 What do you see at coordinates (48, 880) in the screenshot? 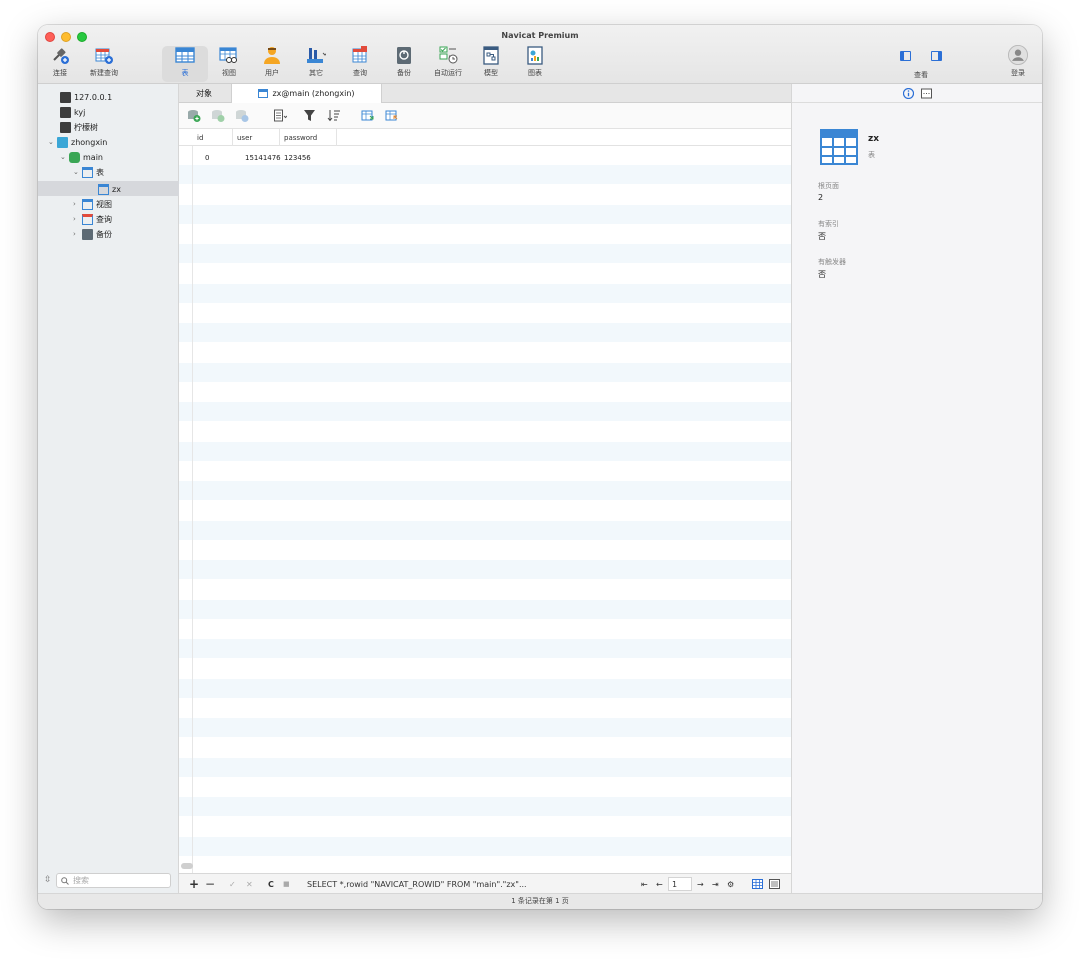
I see `sidebar-settings-icon: ⇳` at bounding box center [48, 880].